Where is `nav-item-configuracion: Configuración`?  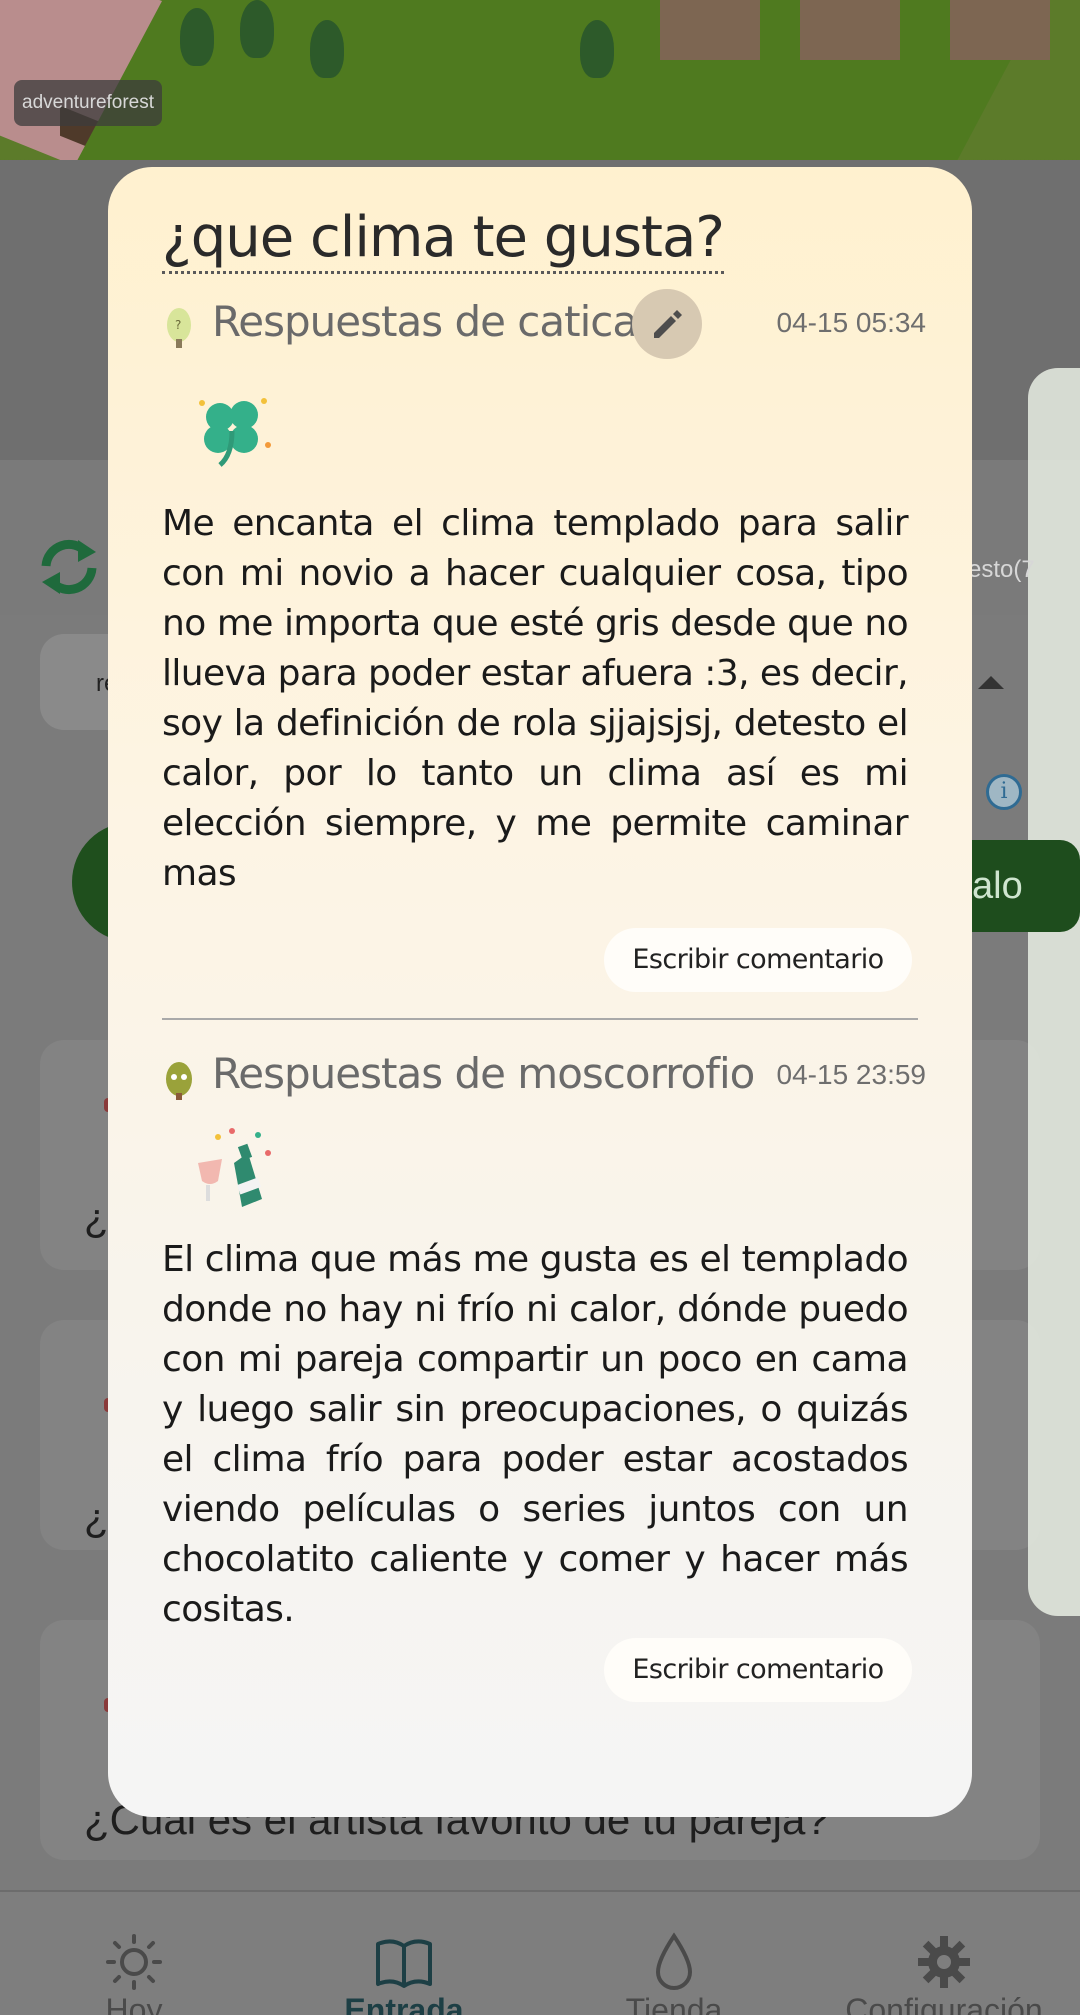 nav-item-configuracion: Configuración is located at coordinates (944, 1953).